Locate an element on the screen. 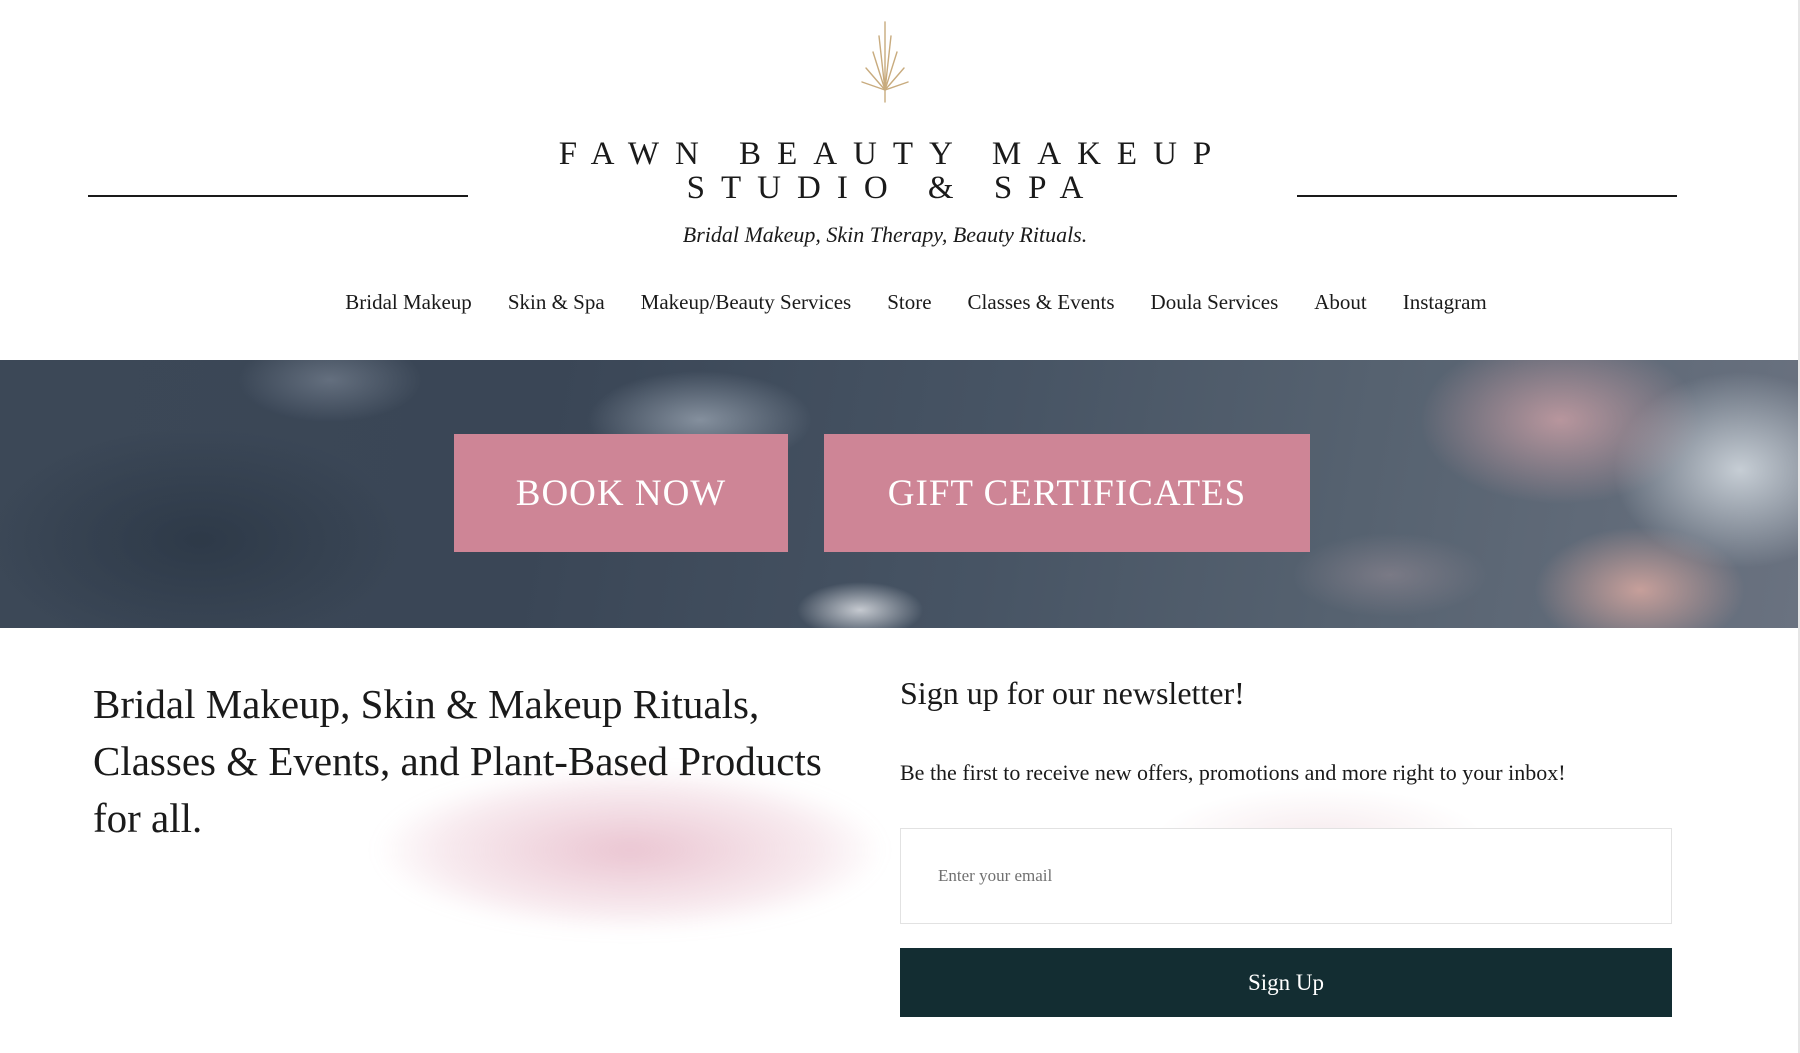 Image resolution: width=1800 pixels, height=1053 pixels. nav-item-about: About is located at coordinates (1340, 302).